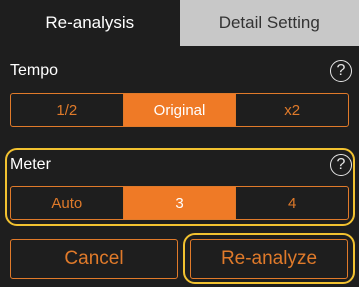 Image resolution: width=359 pixels, height=287 pixels. Describe the element at coordinates (269, 259) in the screenshot. I see `reanalyze-button: Re-analyze` at that location.